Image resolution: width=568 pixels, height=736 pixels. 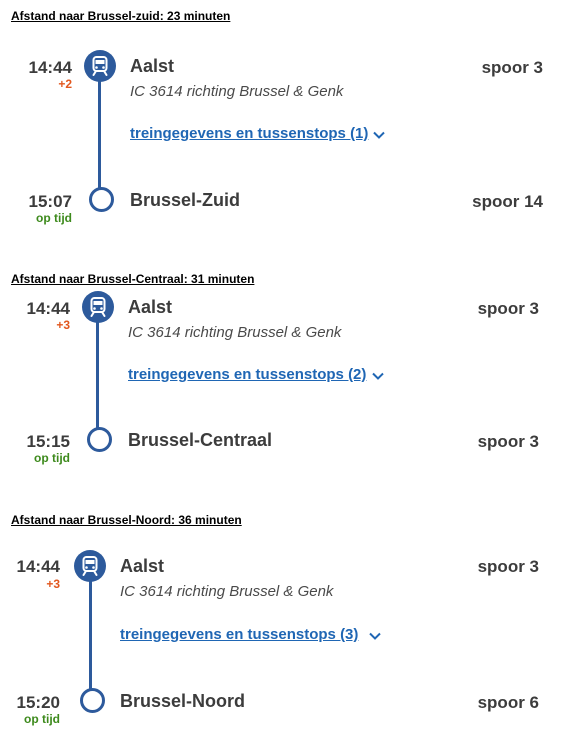 I want to click on arrival-time: 15:20, so click(x=38, y=702).